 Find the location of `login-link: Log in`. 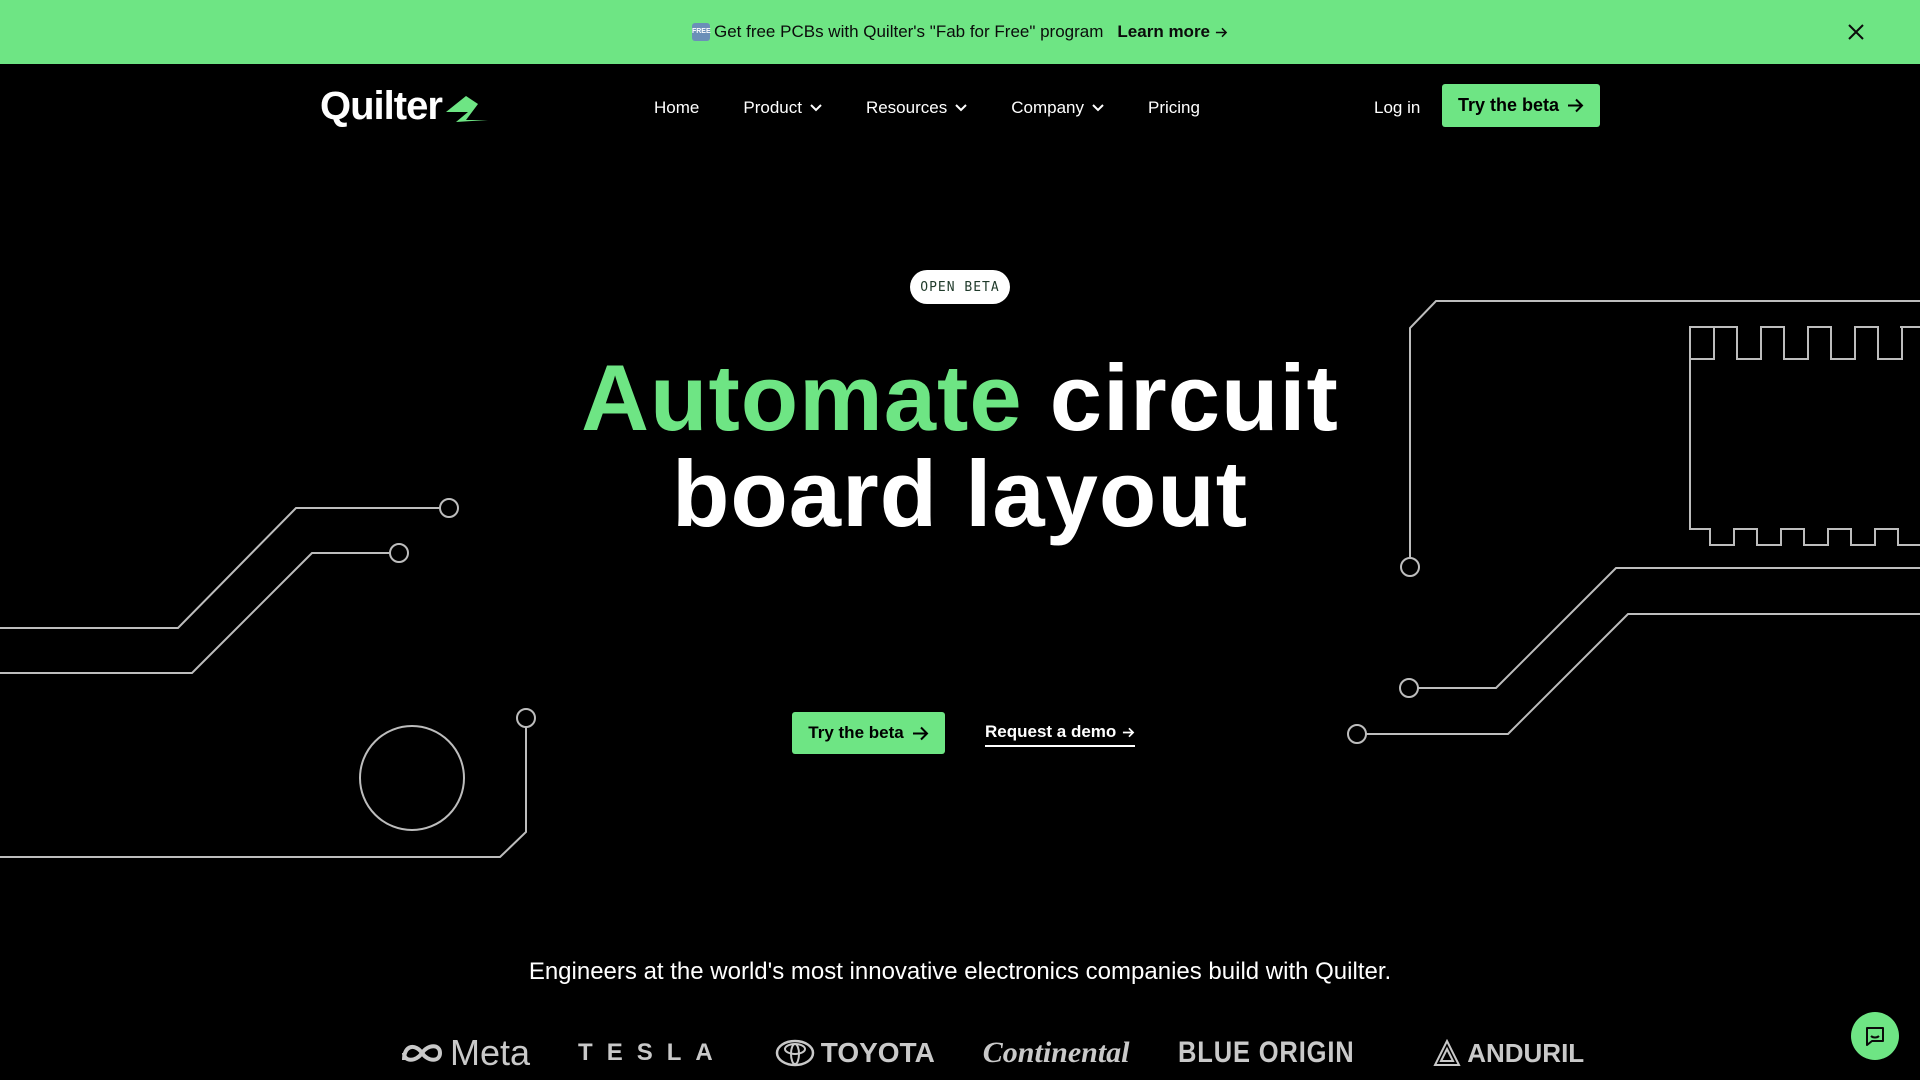

login-link: Log in is located at coordinates (1397, 108).